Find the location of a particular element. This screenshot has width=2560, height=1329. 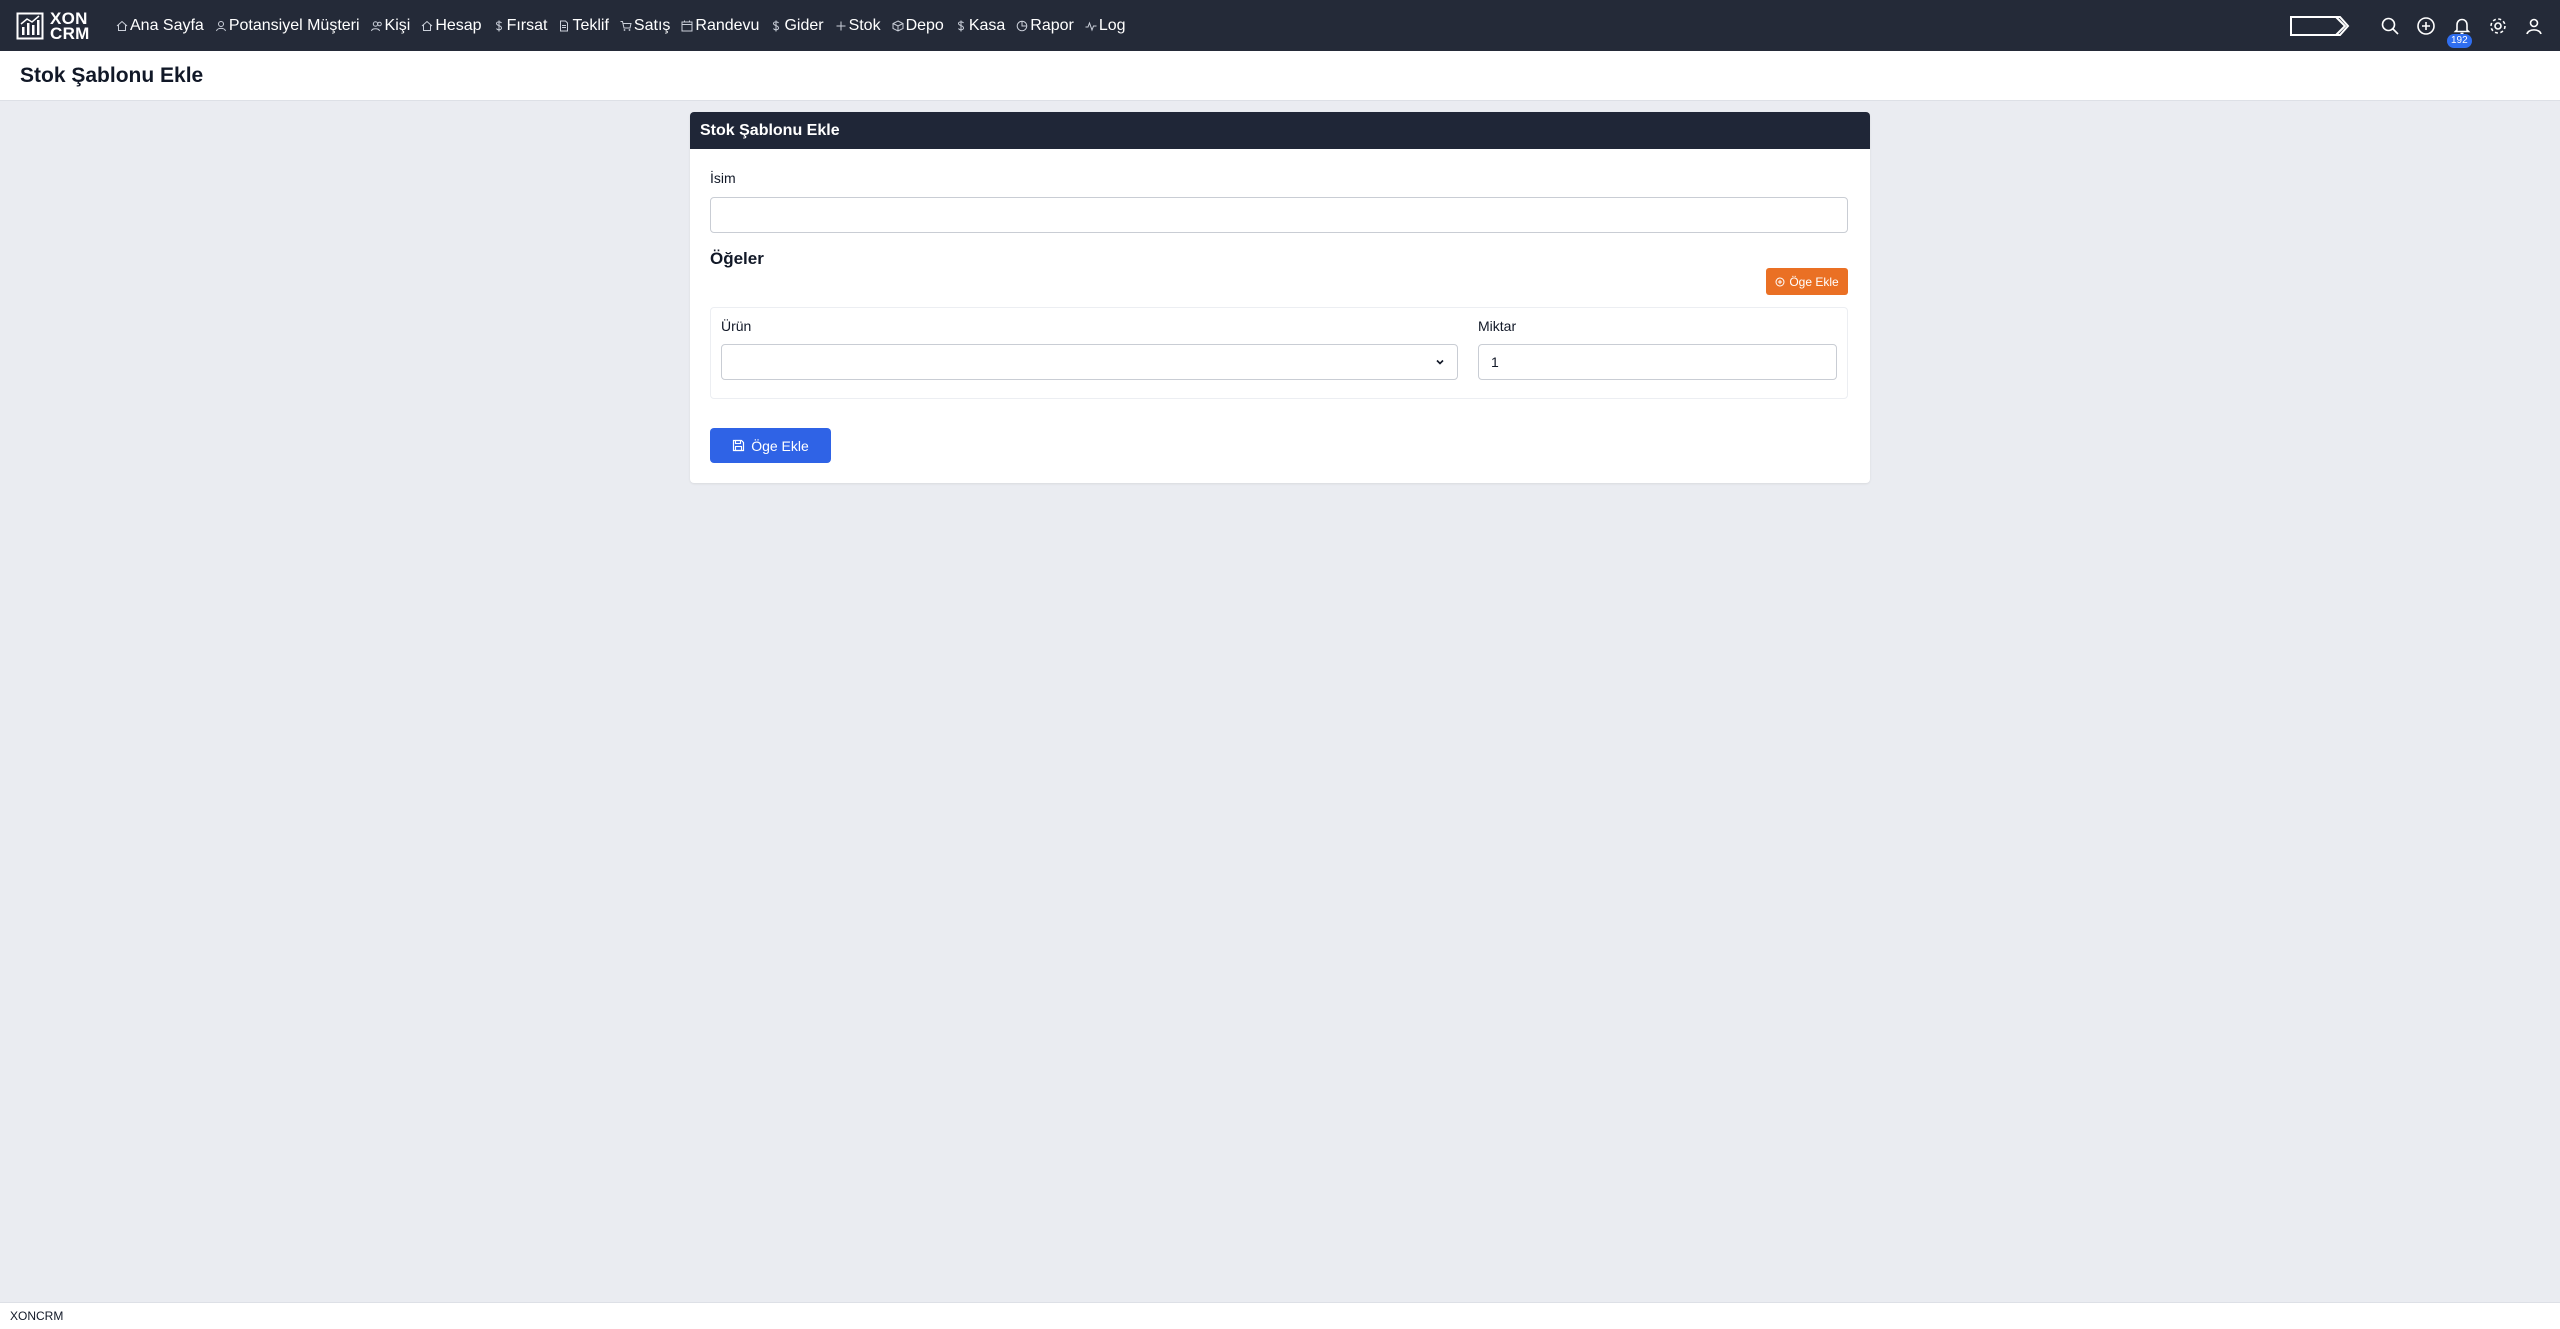

search-button is located at coordinates (2390, 26).